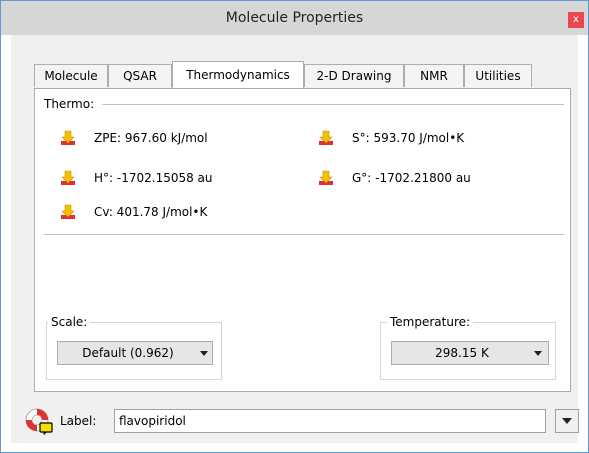 Image resolution: width=589 pixels, height=453 pixels. Describe the element at coordinates (330, 421) in the screenshot. I see `label-input` at that location.